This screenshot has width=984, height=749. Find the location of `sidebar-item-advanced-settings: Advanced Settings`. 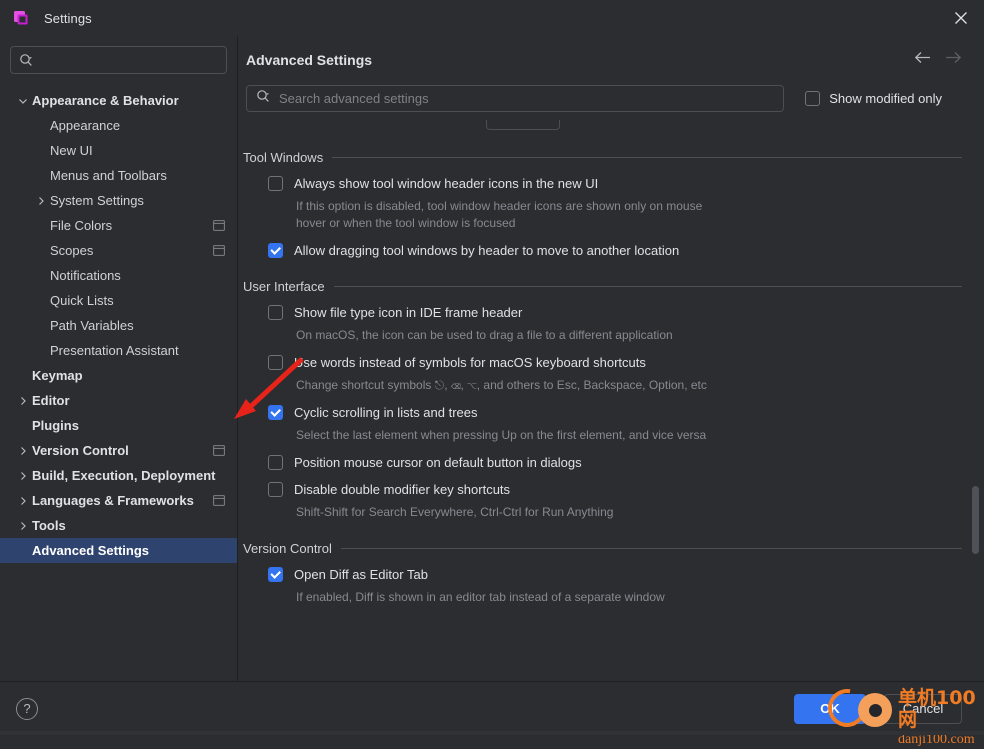

sidebar-item-advanced-settings: Advanced Settings is located at coordinates (118, 550).